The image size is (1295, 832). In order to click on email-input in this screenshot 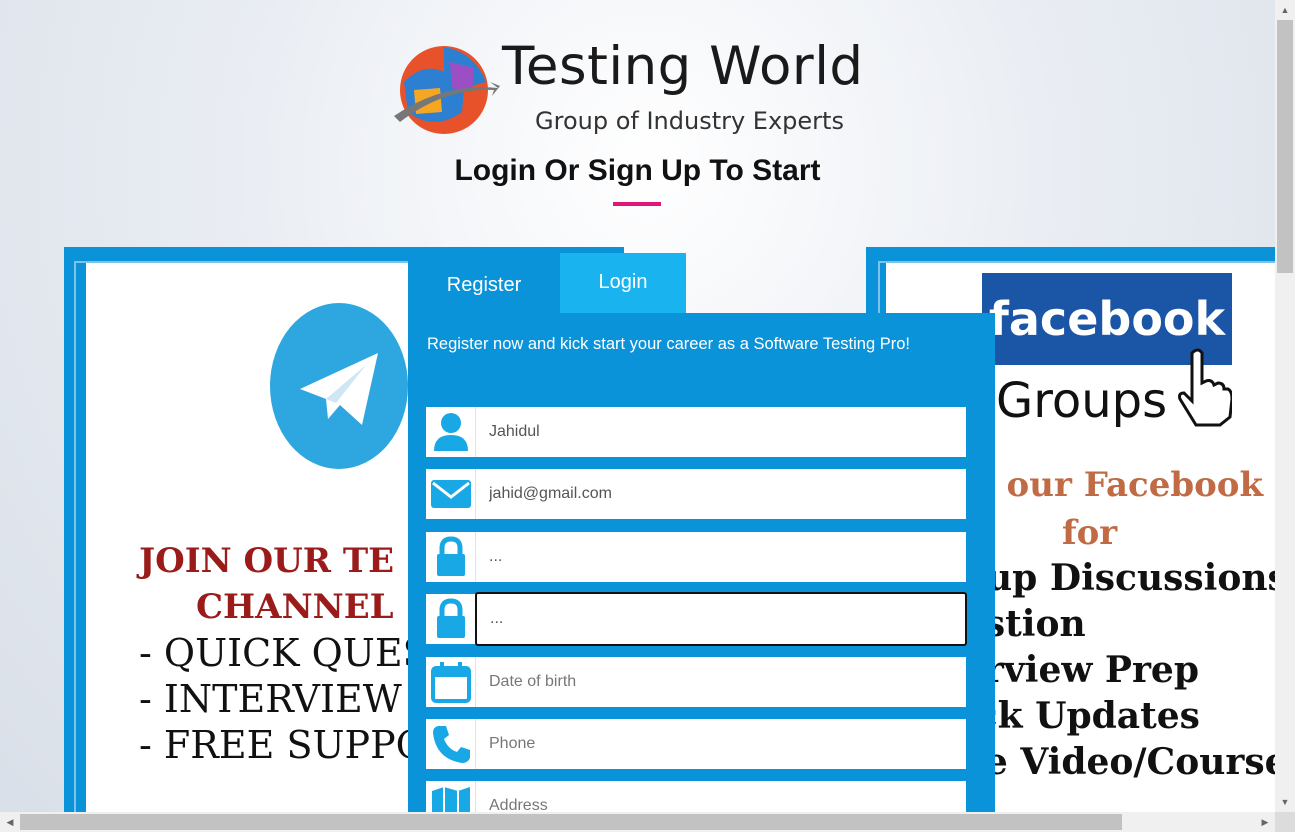, I will do `click(721, 494)`.